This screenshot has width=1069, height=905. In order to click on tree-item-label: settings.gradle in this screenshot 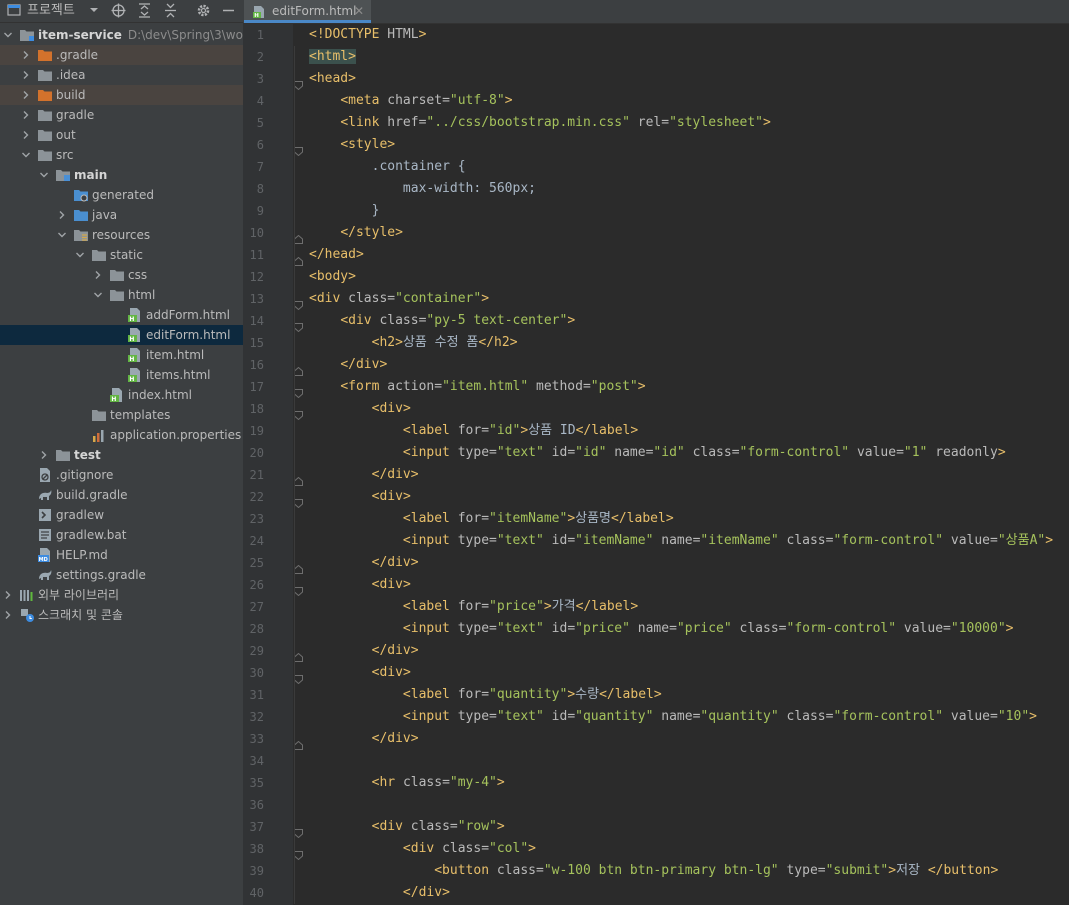, I will do `click(101, 575)`.